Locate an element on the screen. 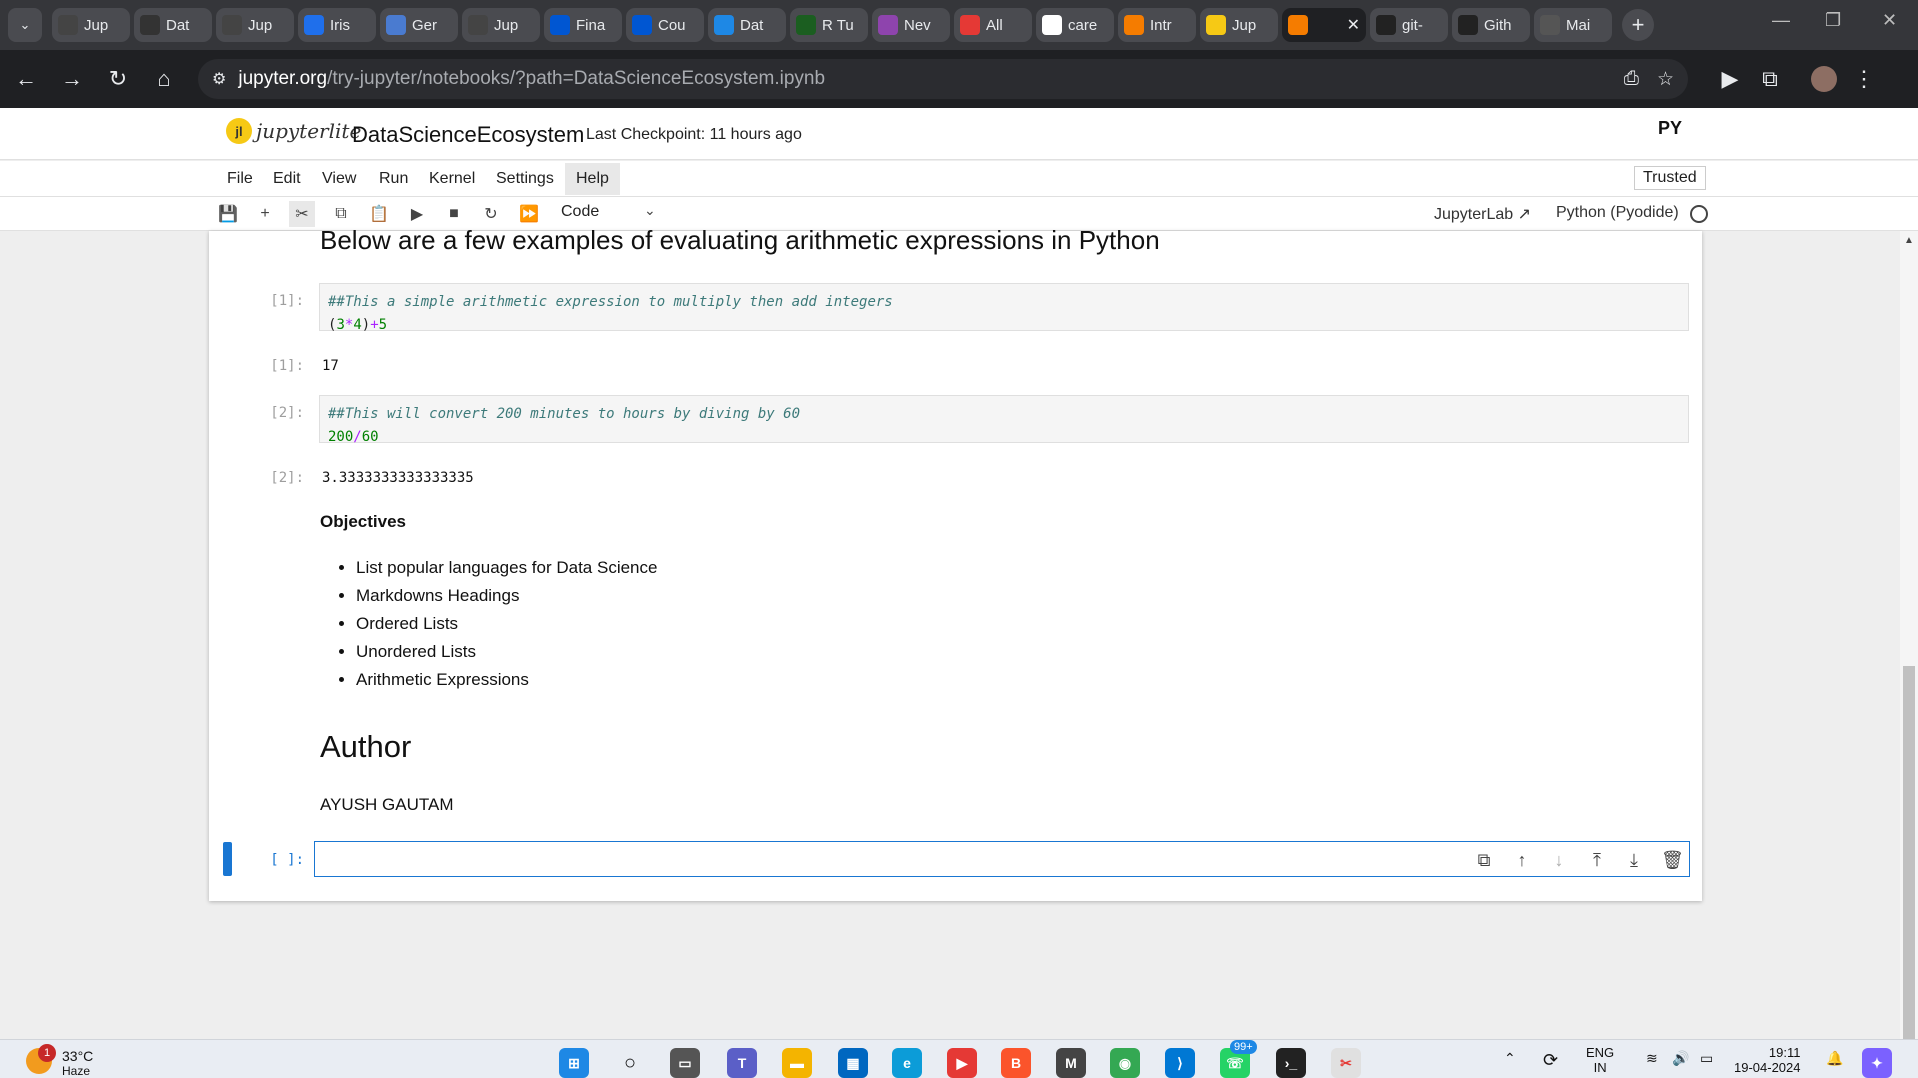  search-icon: ○ is located at coordinates (630, 1063).